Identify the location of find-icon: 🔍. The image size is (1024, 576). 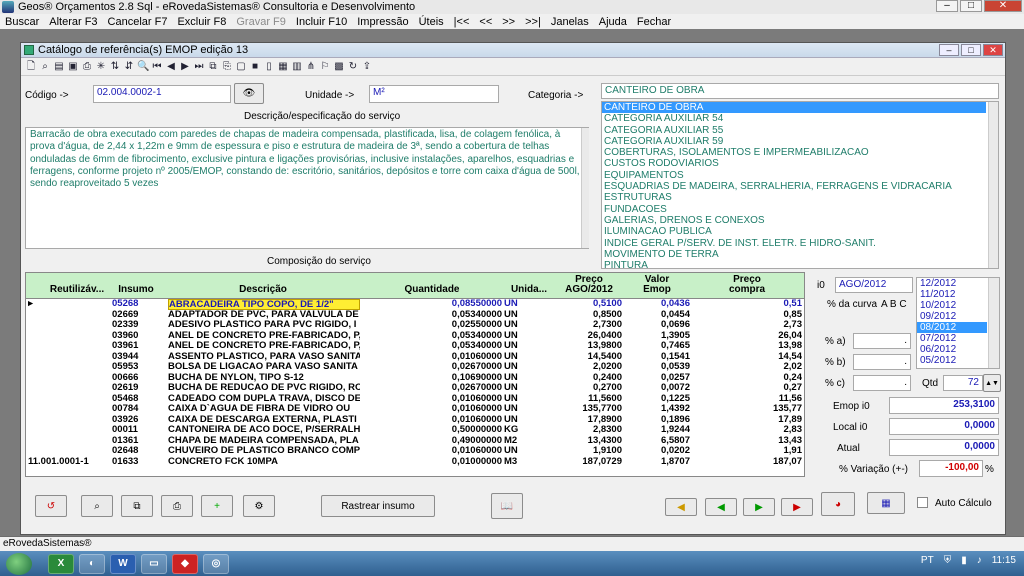
(143, 67).